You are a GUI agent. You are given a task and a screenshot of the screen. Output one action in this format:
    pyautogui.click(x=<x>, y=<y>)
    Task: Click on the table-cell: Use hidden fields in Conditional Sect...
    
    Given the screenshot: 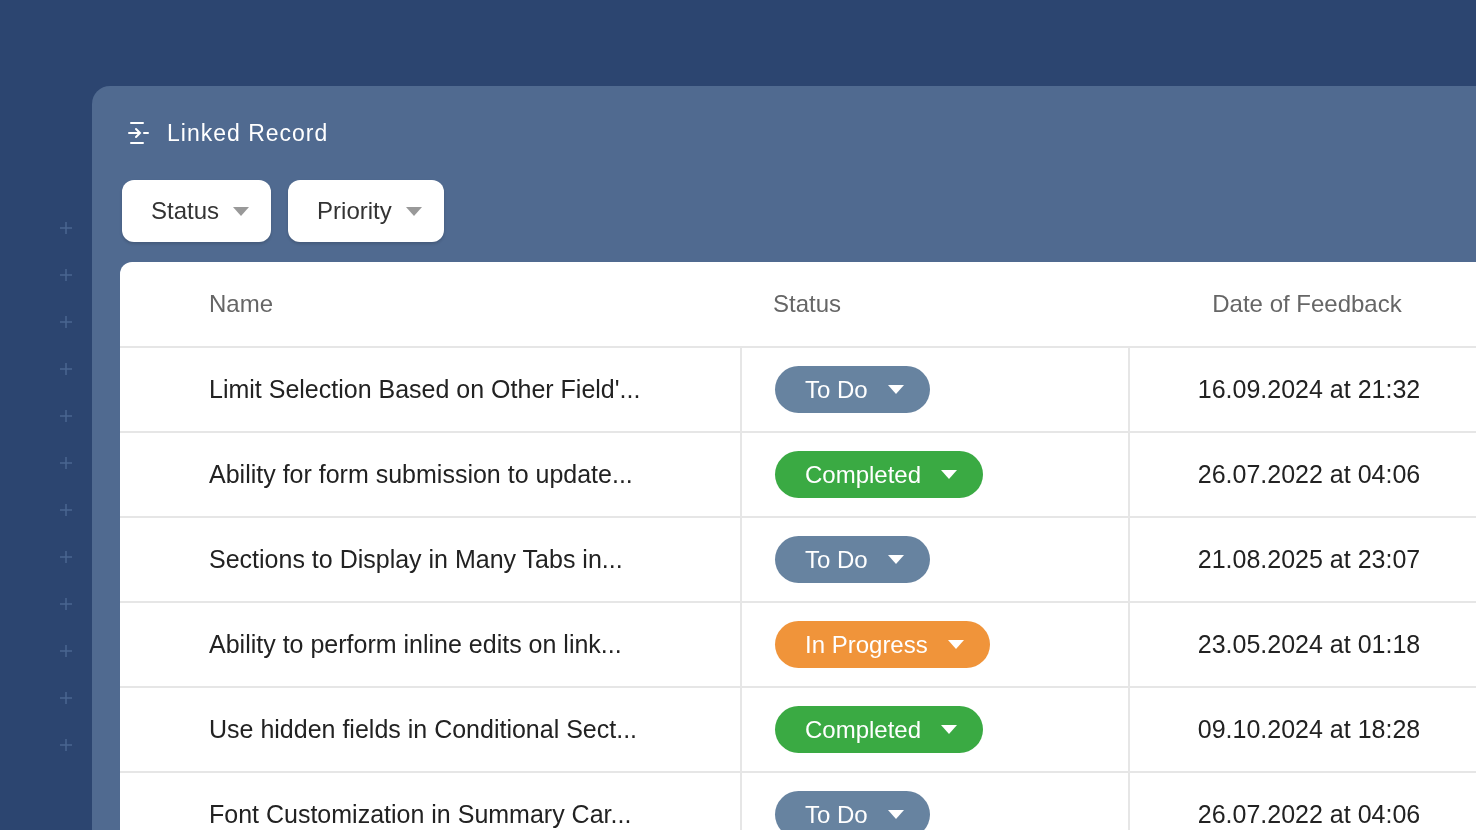 What is the action you would take?
    pyautogui.click(x=423, y=729)
    